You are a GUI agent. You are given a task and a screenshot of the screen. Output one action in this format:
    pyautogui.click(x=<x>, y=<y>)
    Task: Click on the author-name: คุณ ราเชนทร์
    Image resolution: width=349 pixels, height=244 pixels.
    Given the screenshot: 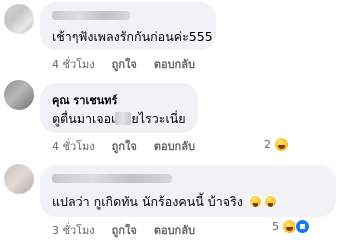 What is the action you would take?
    pyautogui.click(x=84, y=100)
    